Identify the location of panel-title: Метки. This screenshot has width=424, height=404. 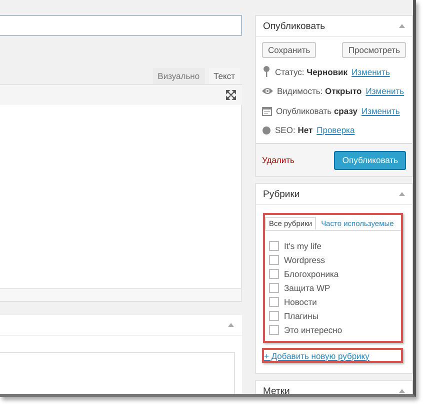
(276, 390).